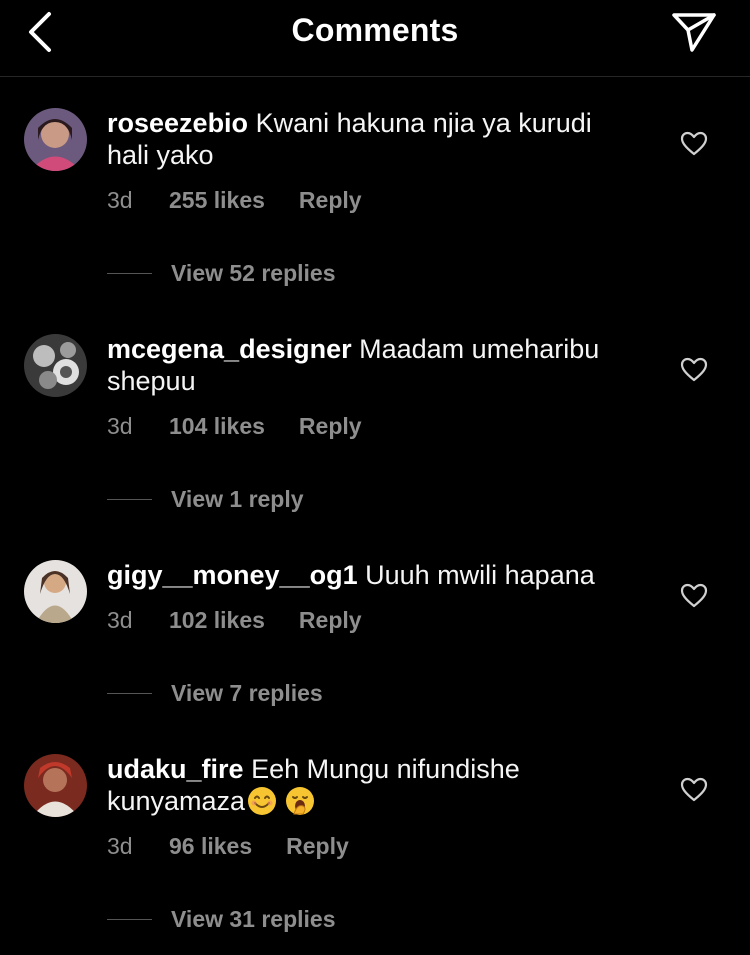 The image size is (750, 955). I want to click on view-replies-button: View 1 reply, so click(205, 499).